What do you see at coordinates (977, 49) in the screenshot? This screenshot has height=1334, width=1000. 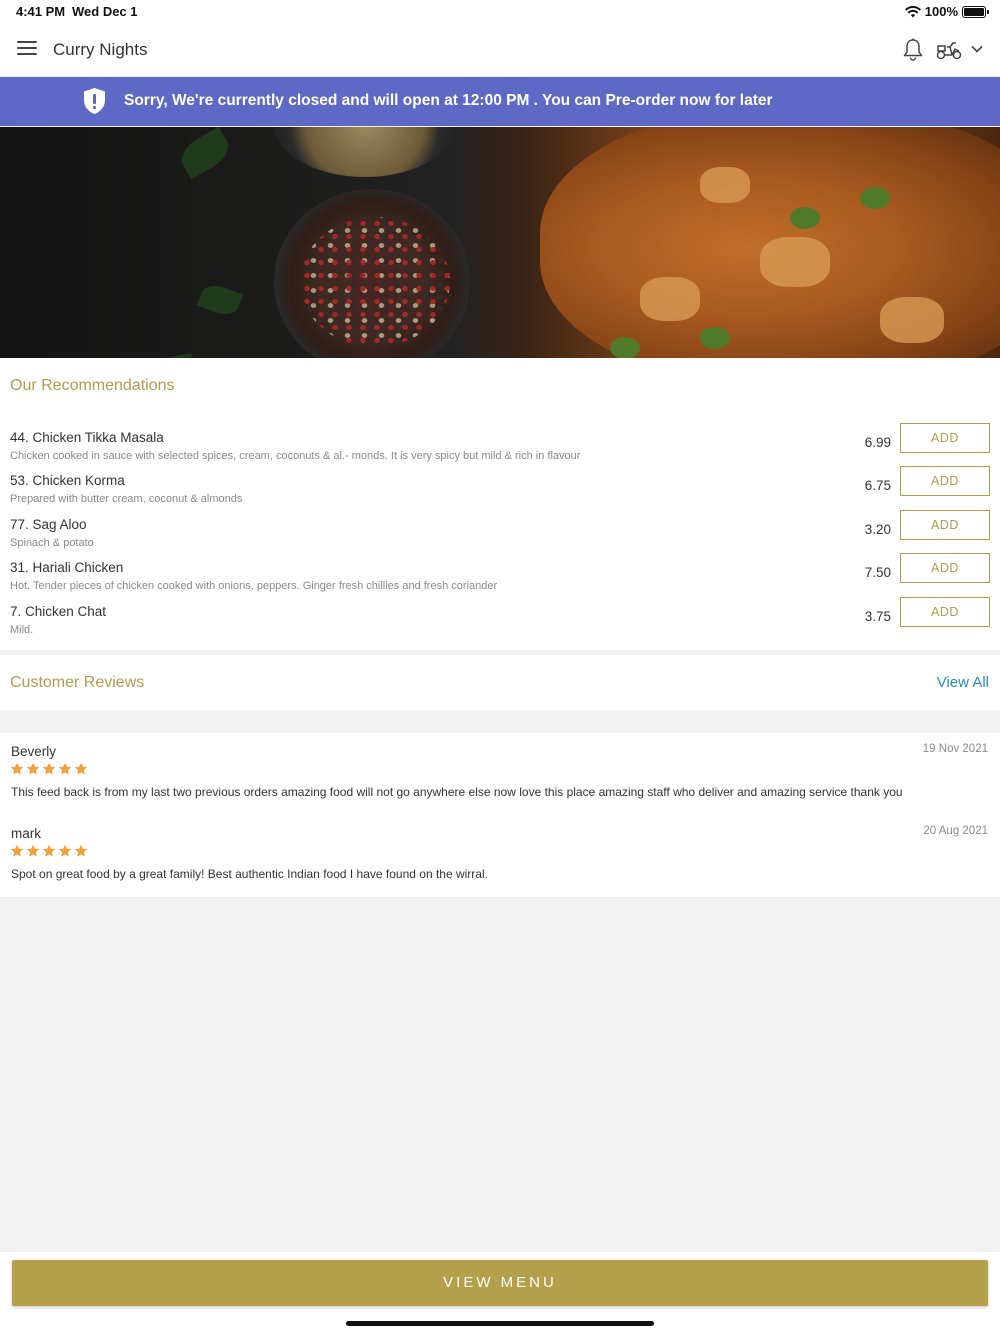 I see `chevron-down-icon` at bounding box center [977, 49].